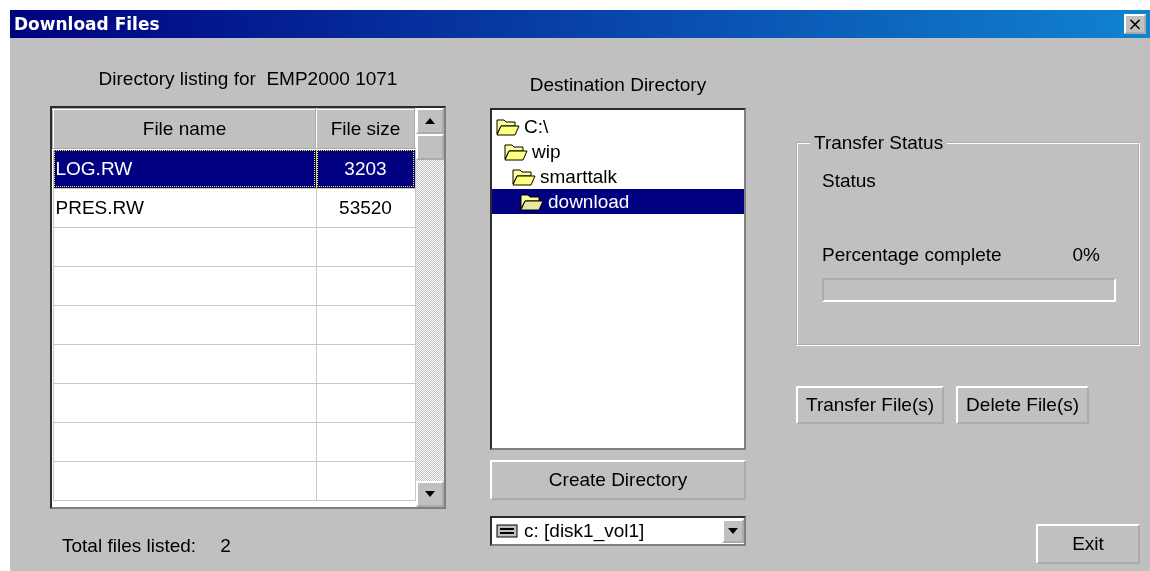 The image size is (1150, 571). I want to click on action-button: Transfer File(s), so click(870, 405).